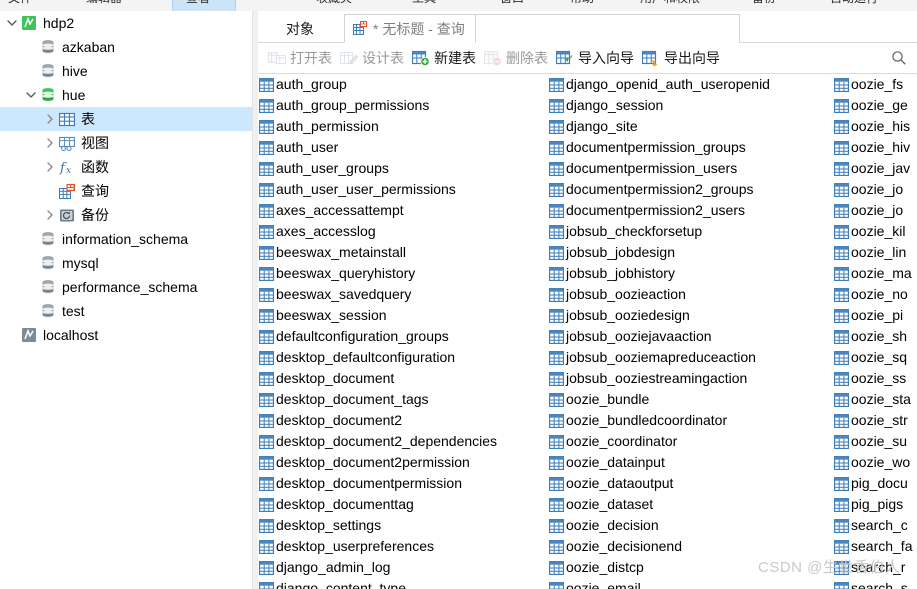  Describe the element at coordinates (377, 546) in the screenshot. I see `list-item: desktop_userpreferences` at that location.